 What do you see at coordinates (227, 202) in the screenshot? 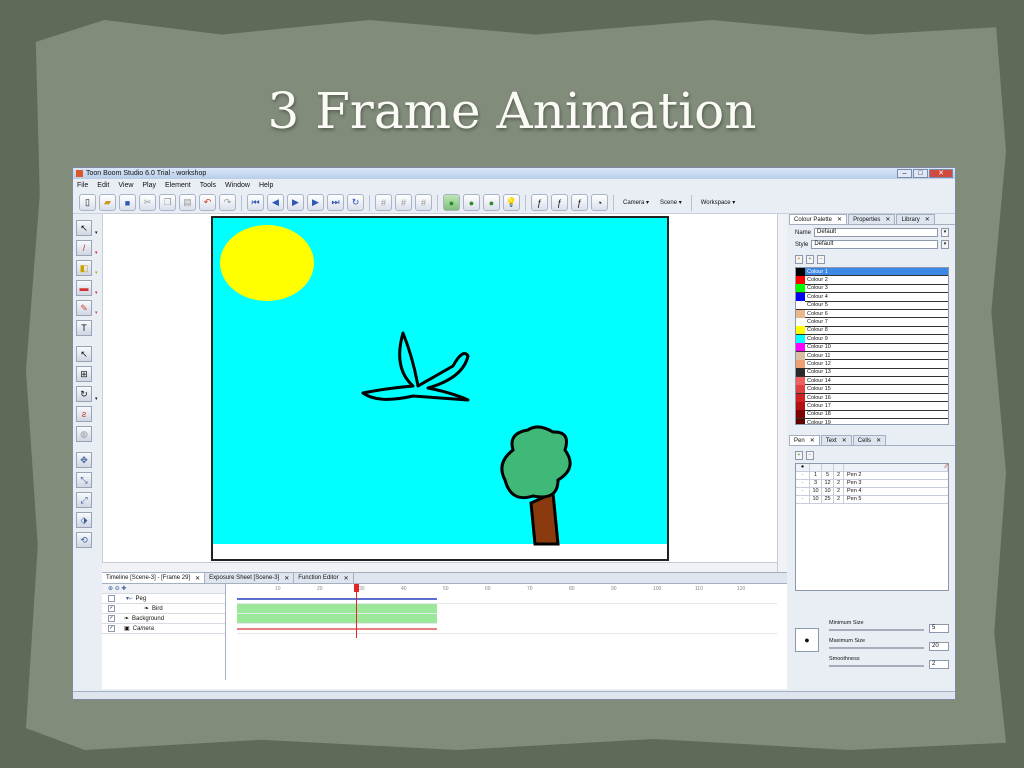
I see `redo-icon: ↷` at bounding box center [227, 202].